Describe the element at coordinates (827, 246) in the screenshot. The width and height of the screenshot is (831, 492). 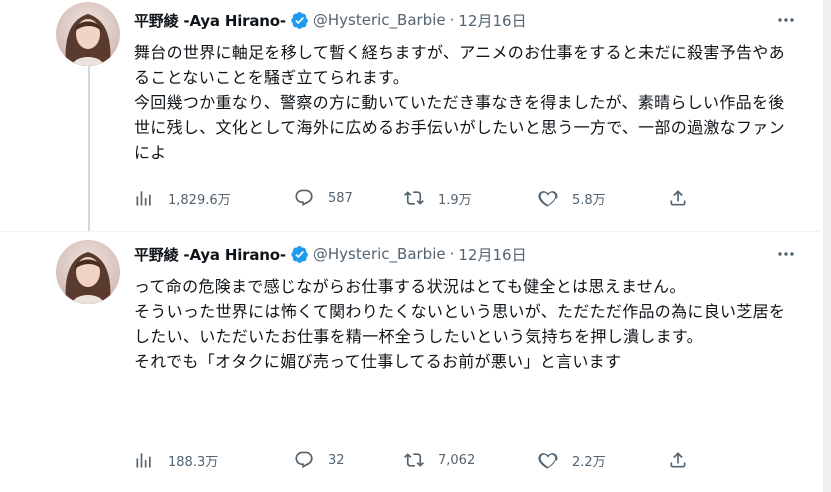
I see `scrollbar-track` at that location.